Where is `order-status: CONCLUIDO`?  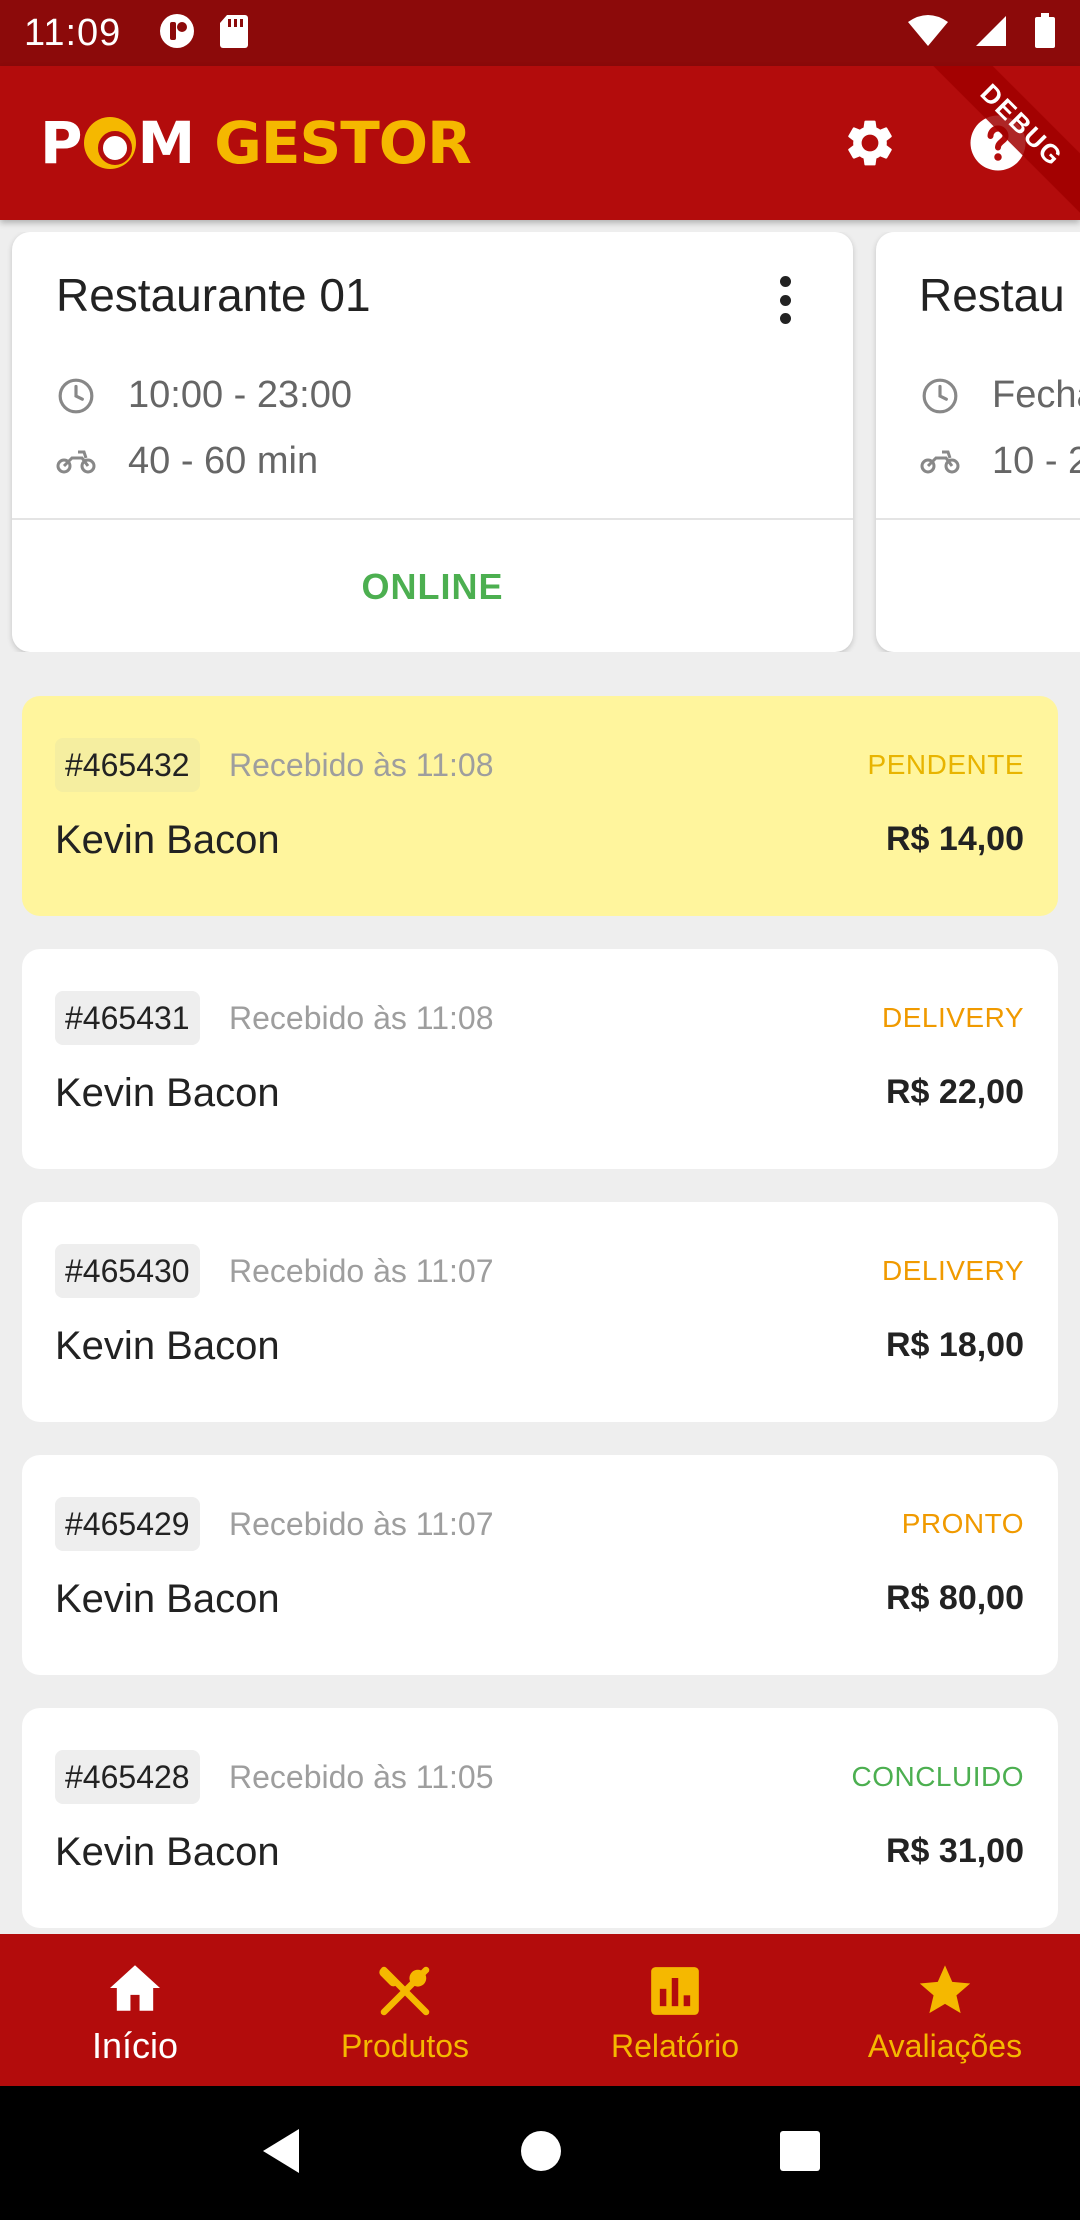
order-status: CONCLUIDO is located at coordinates (937, 1776).